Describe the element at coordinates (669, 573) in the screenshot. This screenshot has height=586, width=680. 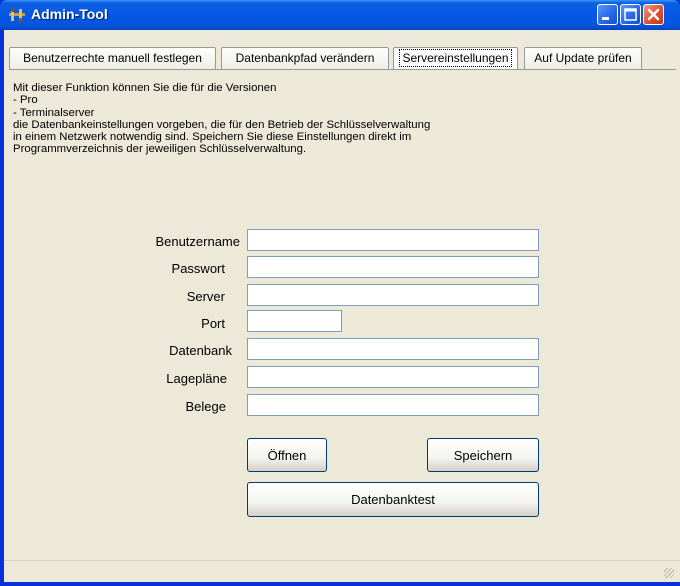
I see `resize-grip-icon` at that location.